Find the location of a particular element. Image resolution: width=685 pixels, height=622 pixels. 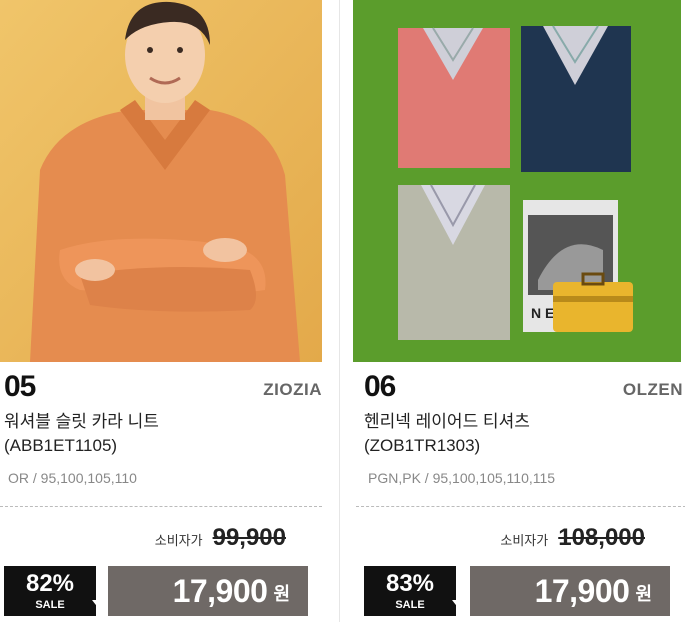

discount-badge: 82% SALE is located at coordinates (50, 591).